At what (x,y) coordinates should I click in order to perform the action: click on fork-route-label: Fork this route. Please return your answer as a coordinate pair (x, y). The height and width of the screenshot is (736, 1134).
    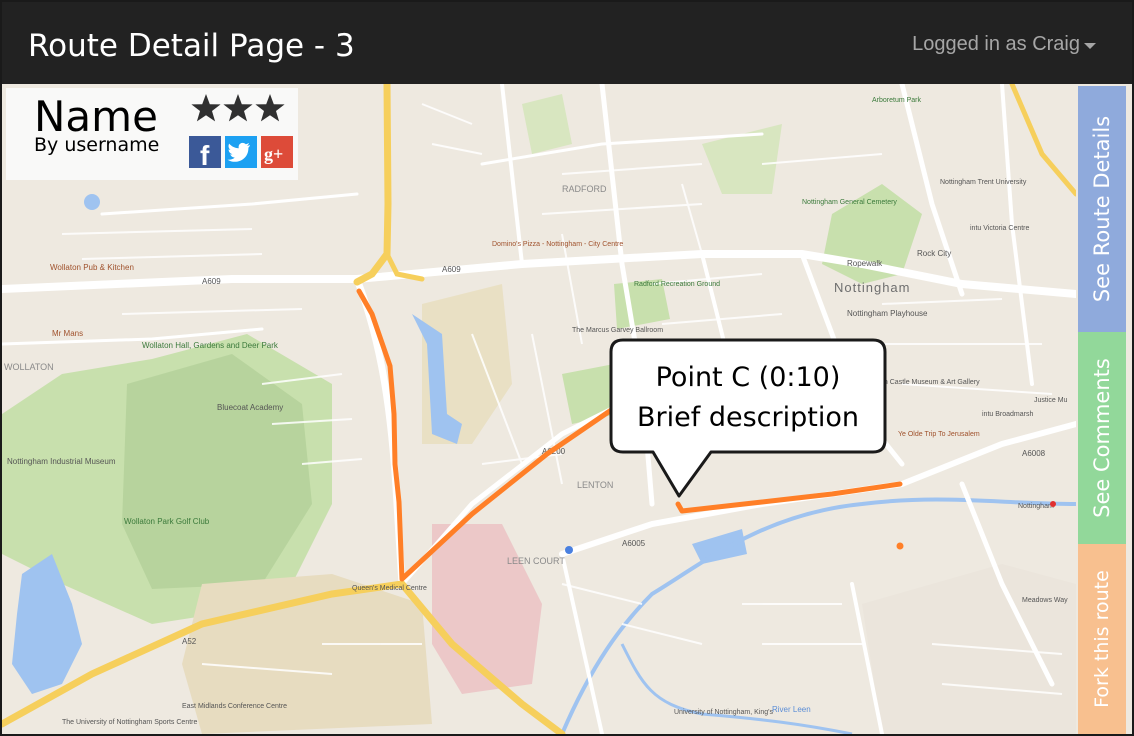
    Looking at the image, I should click on (1102, 639).